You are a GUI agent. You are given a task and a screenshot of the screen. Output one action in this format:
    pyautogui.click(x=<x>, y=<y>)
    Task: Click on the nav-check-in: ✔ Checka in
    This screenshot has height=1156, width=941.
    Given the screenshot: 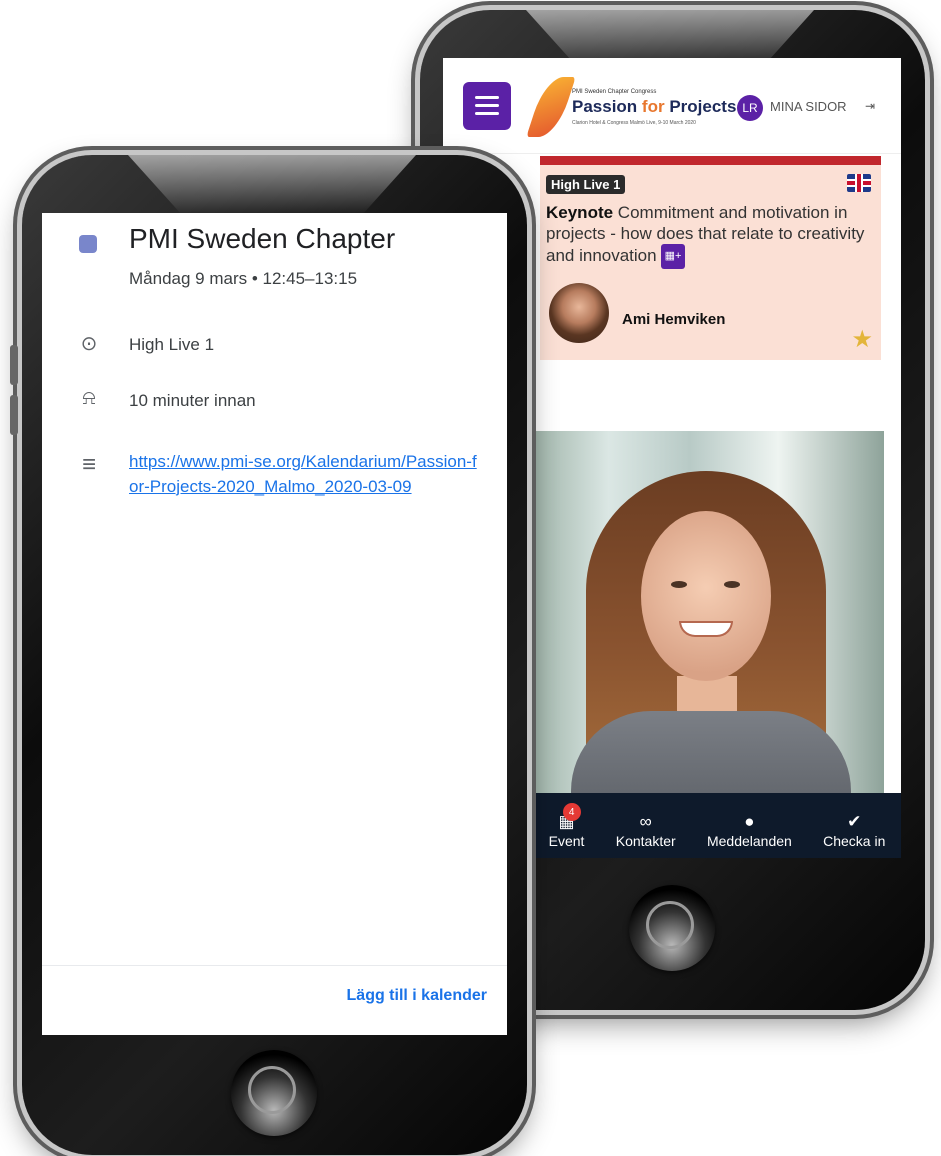 What is the action you would take?
    pyautogui.click(x=854, y=830)
    